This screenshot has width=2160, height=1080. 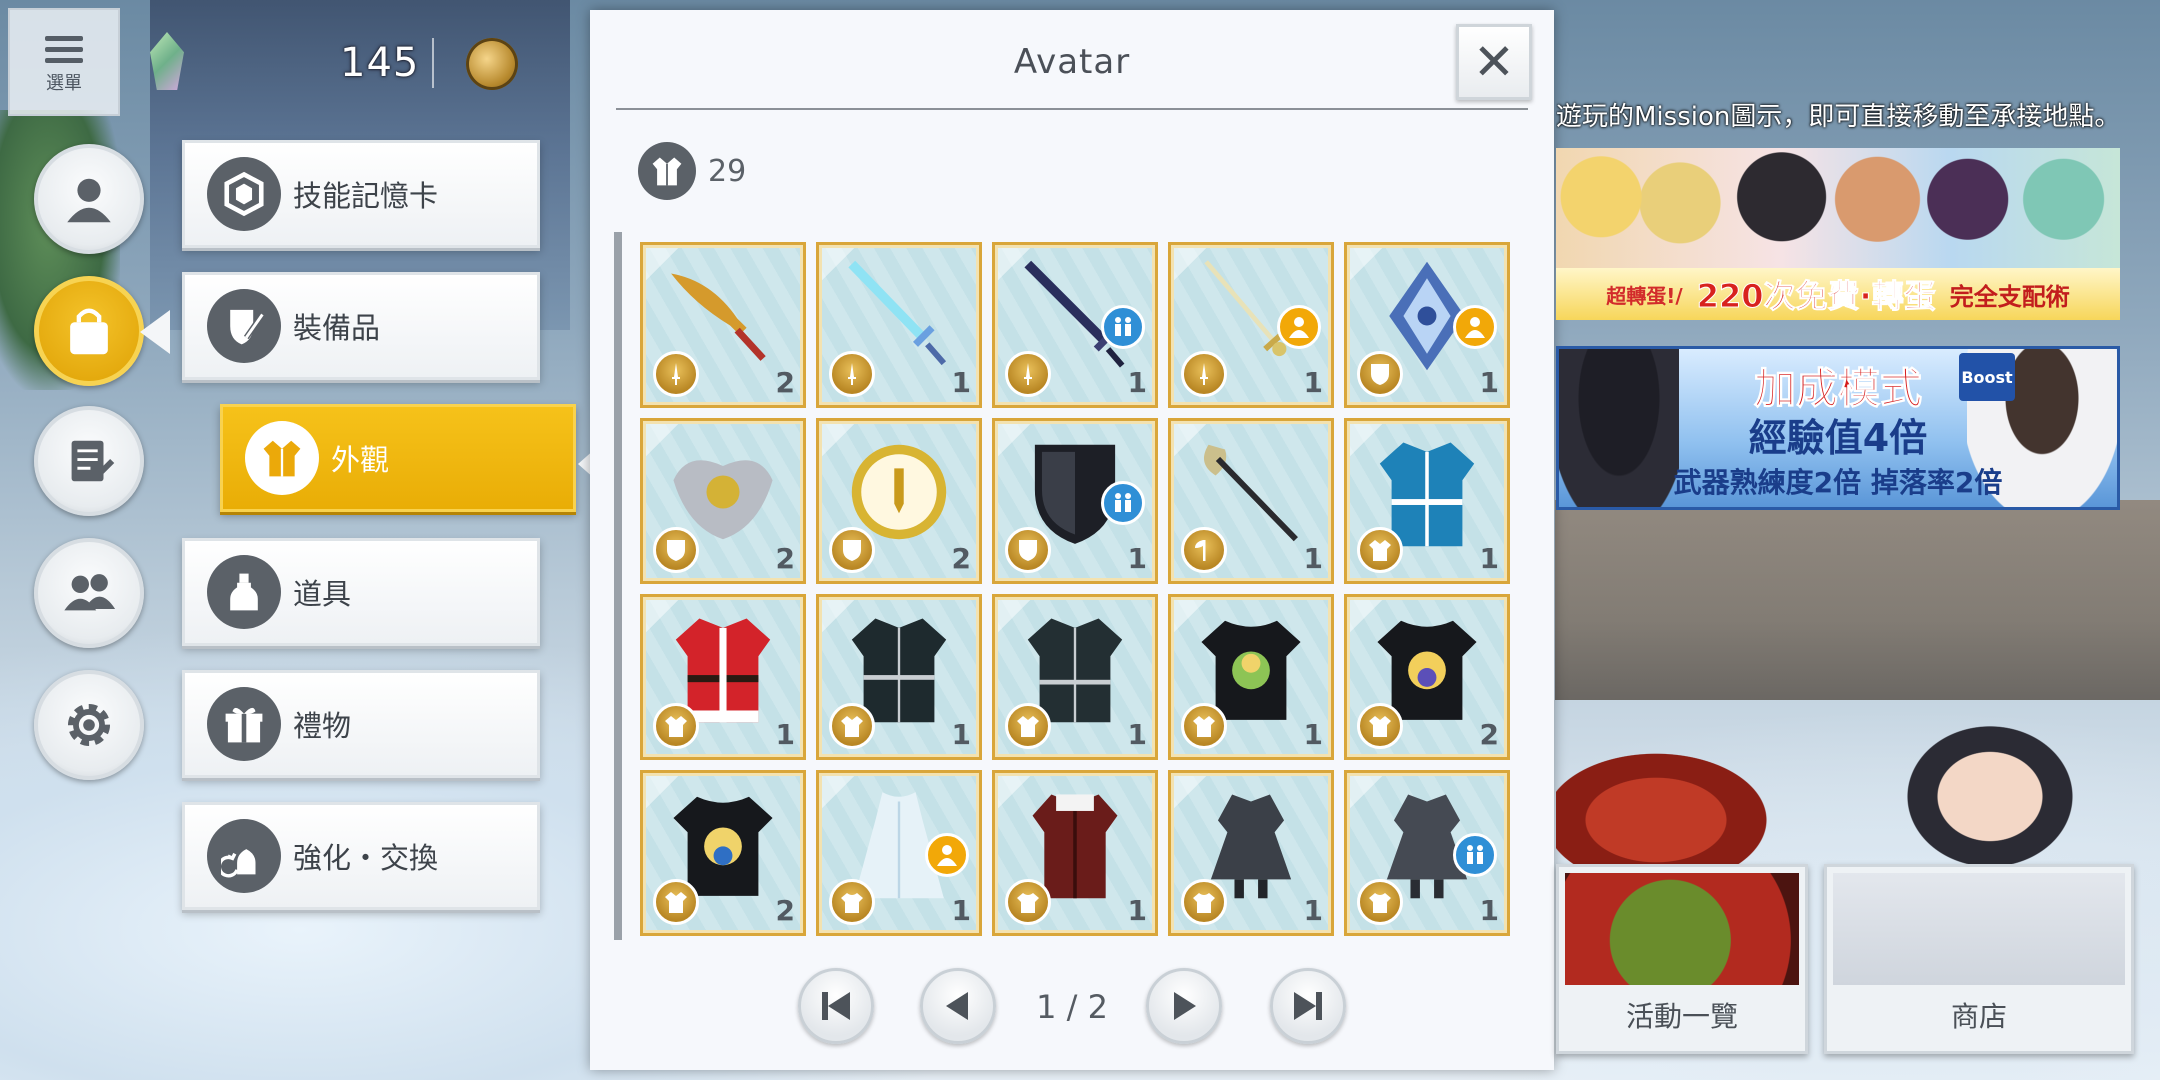 I want to click on enhance-exchange-icon, so click(x=244, y=856).